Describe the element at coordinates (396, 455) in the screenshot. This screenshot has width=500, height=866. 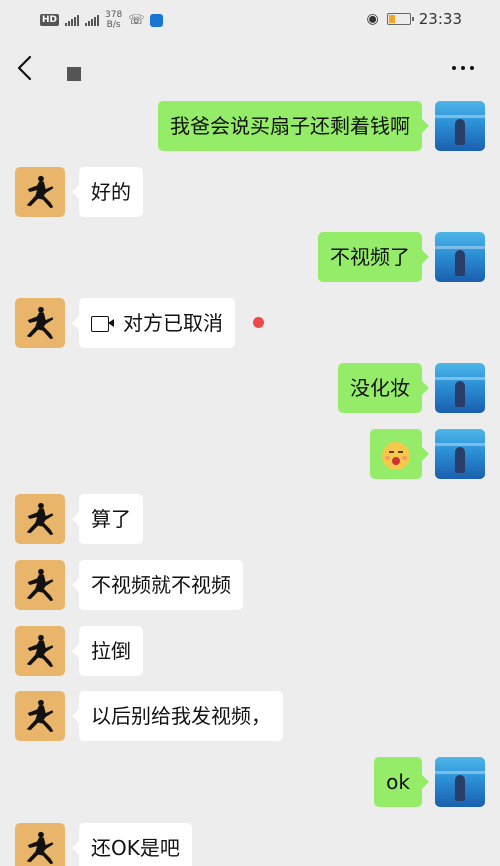
I see `blushing-face-emoji` at that location.